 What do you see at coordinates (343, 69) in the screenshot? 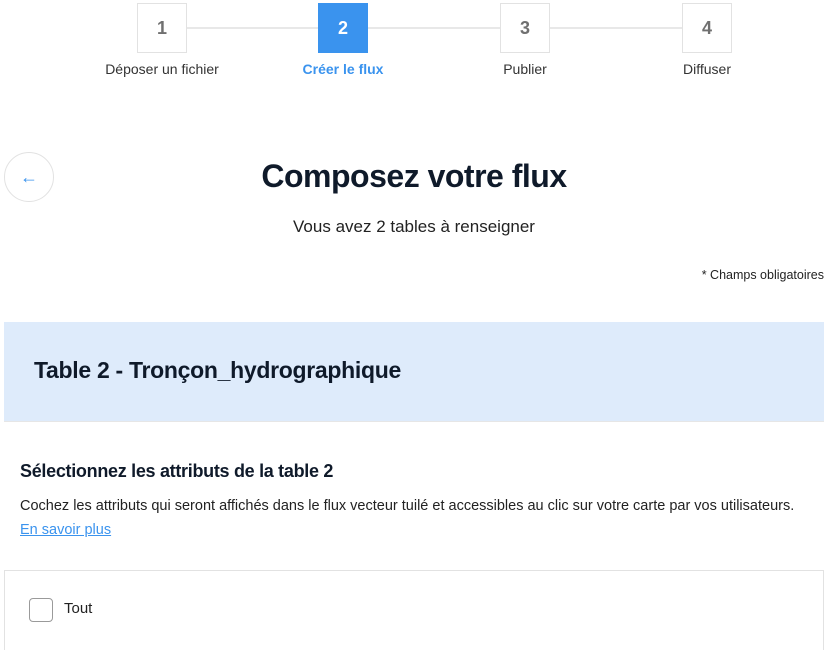
I see `step-2-label: Créer le flux` at bounding box center [343, 69].